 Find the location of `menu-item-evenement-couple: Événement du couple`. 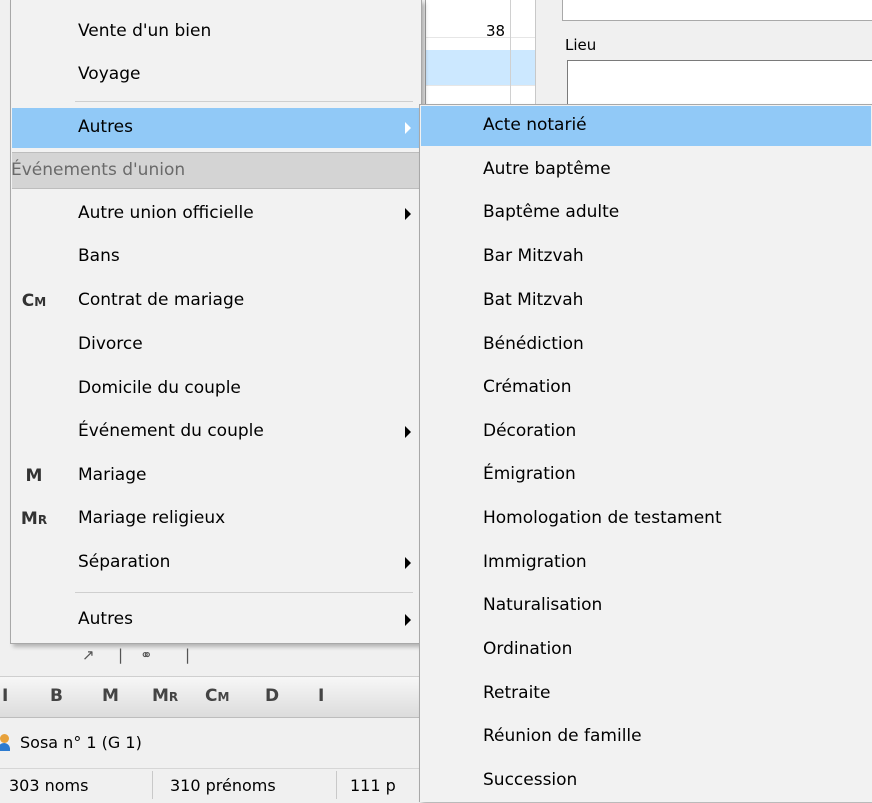

menu-item-evenement-couple: Événement du couple is located at coordinates (216, 432).